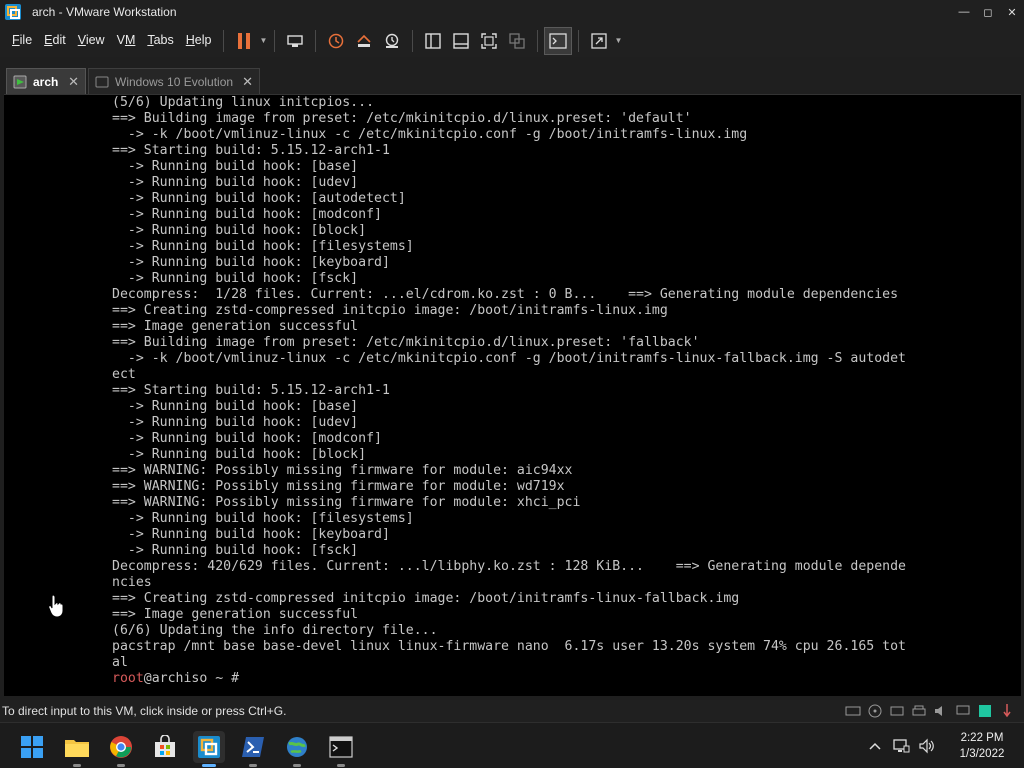 This screenshot has height=768, width=1024. I want to click on hard-disk-icon, so click(853, 711).